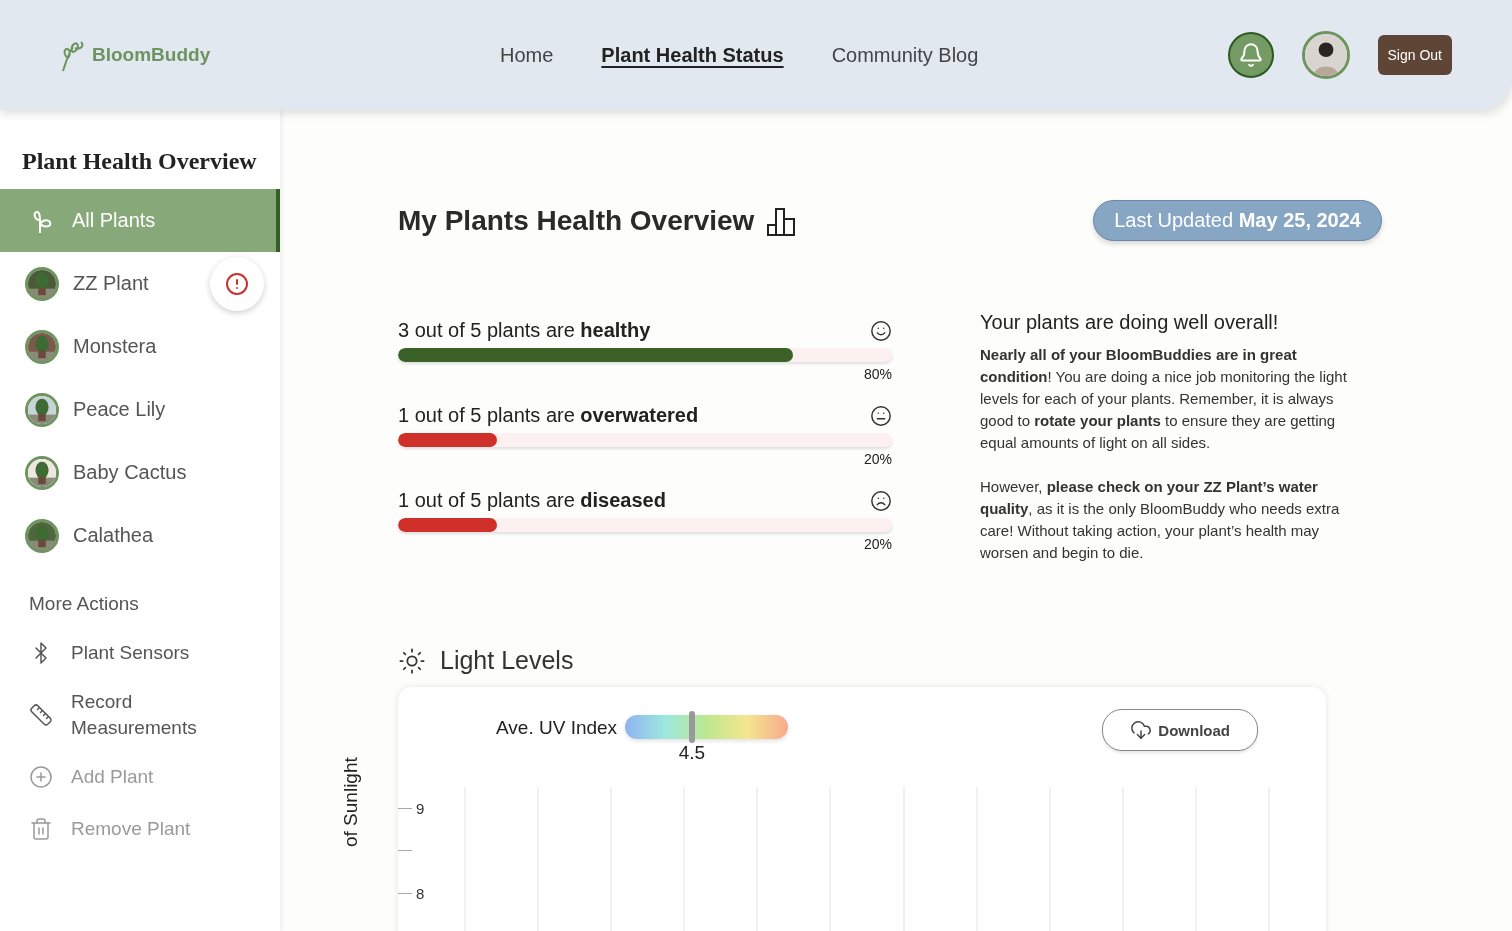  Describe the element at coordinates (84, 604) in the screenshot. I see `section-heading: More Actions` at that location.